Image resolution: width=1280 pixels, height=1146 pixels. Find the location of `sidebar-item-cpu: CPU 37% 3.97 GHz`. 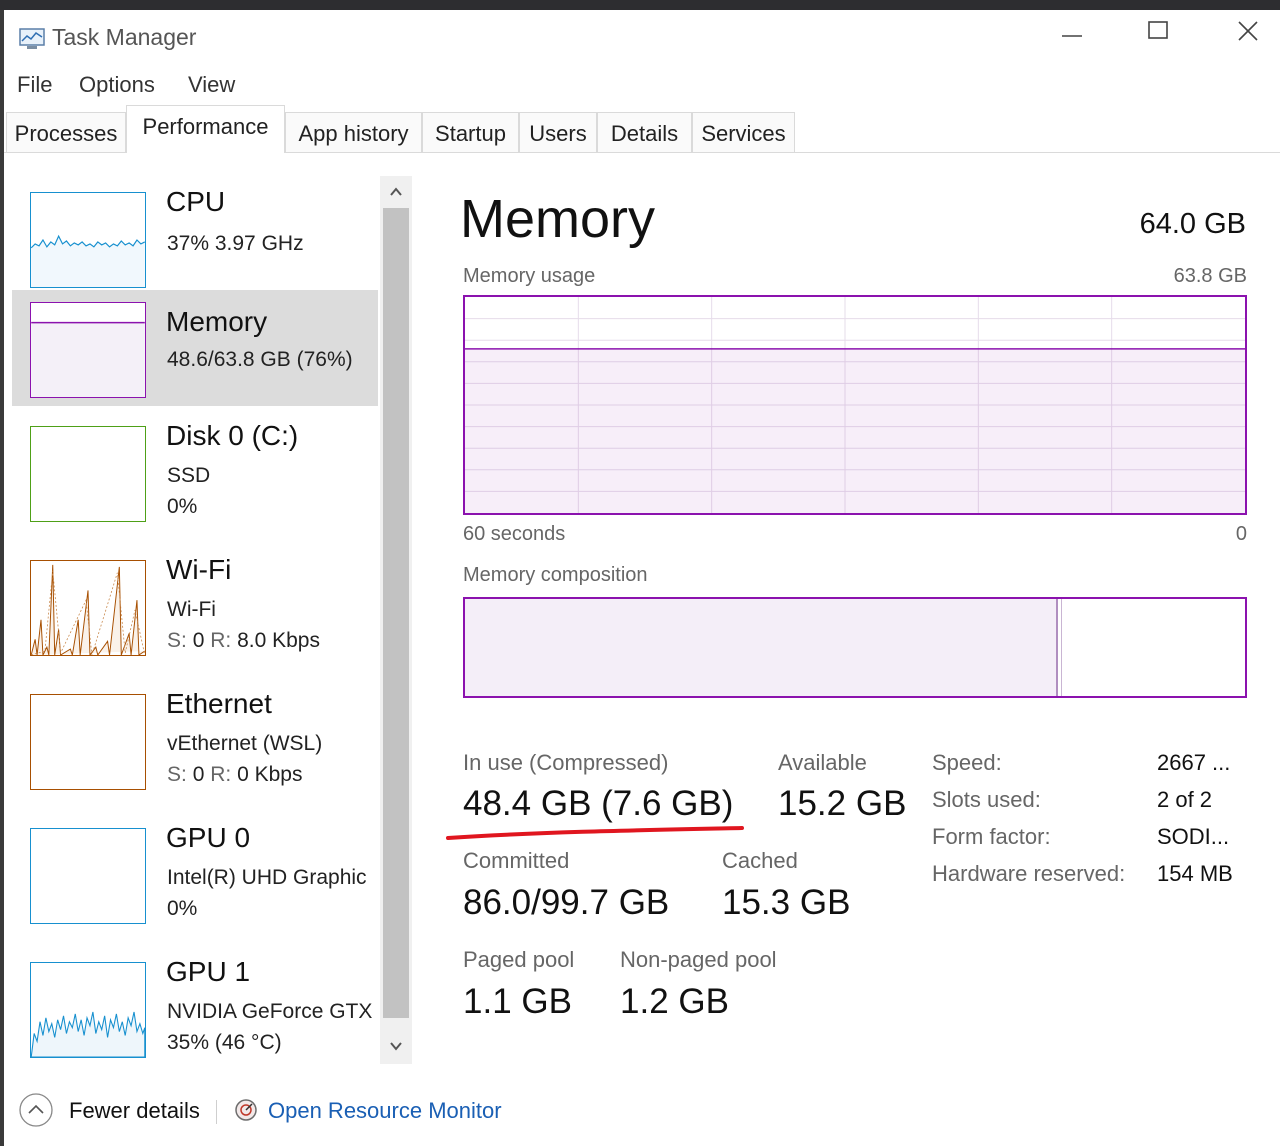

sidebar-item-cpu: CPU 37% 3.97 GHz is located at coordinates (195, 238).